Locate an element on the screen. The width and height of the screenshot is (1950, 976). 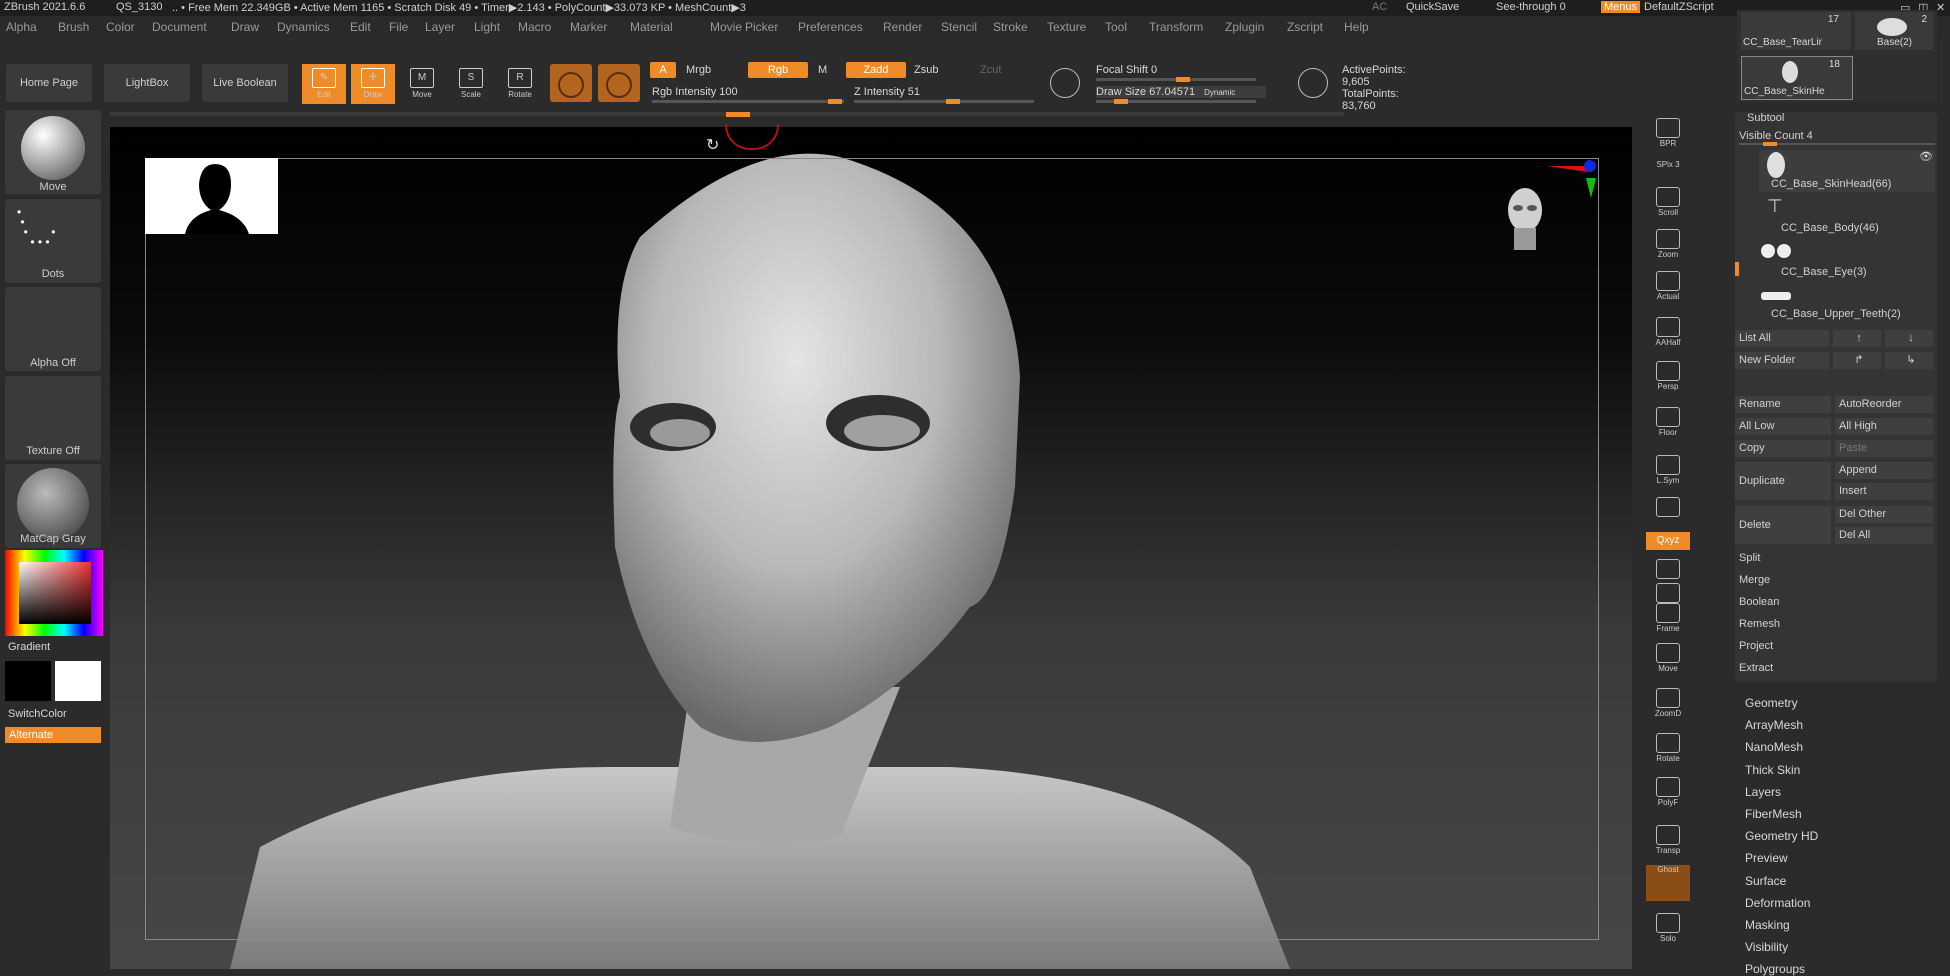
section-layers: Layers is located at coordinates (1763, 792).